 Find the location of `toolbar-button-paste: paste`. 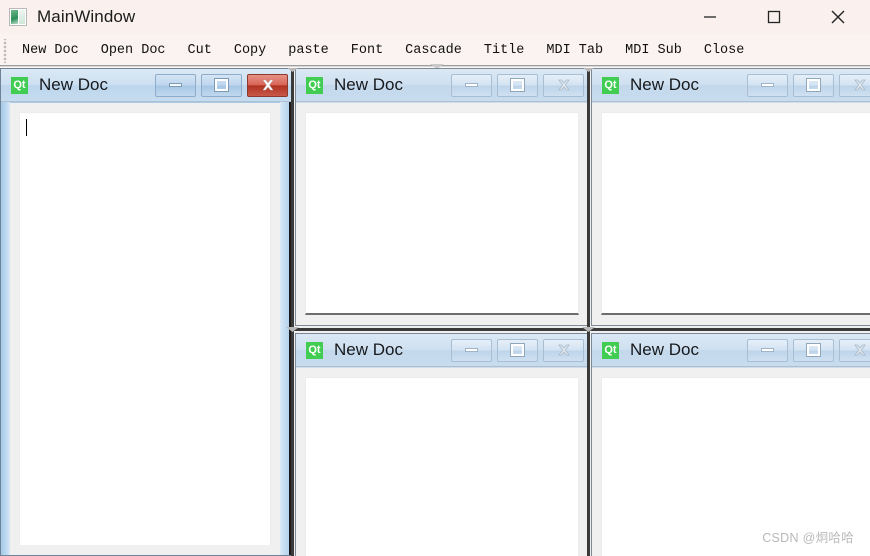

toolbar-button-paste: paste is located at coordinates (308, 51).